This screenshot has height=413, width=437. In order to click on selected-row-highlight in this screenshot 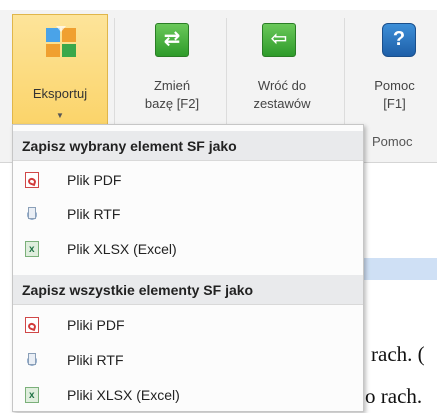, I will do `click(400, 269)`.